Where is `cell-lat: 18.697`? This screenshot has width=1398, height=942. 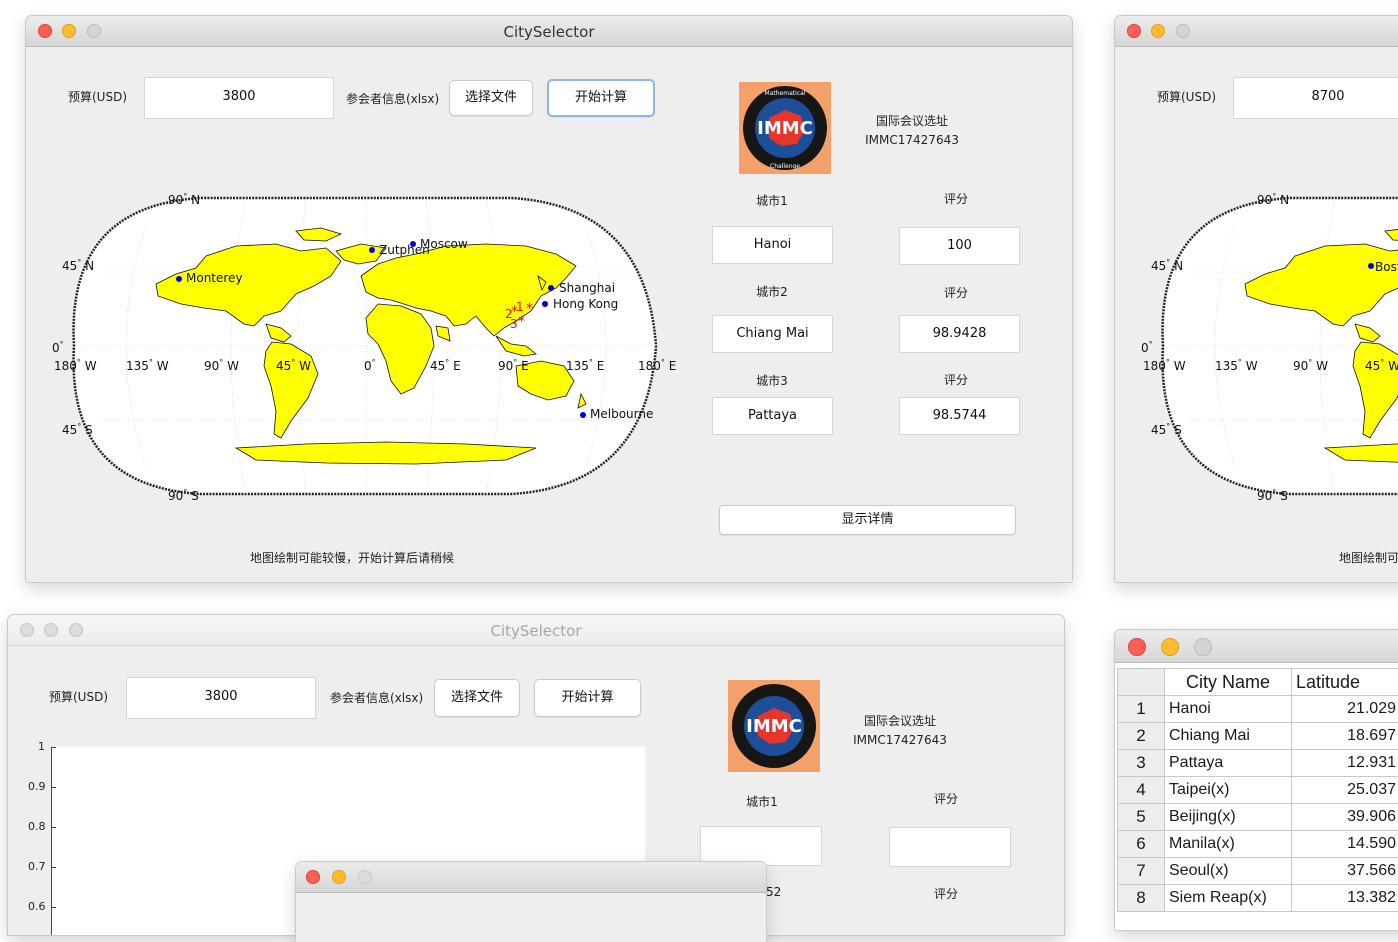
cell-lat: 18.697 is located at coordinates (1345, 736).